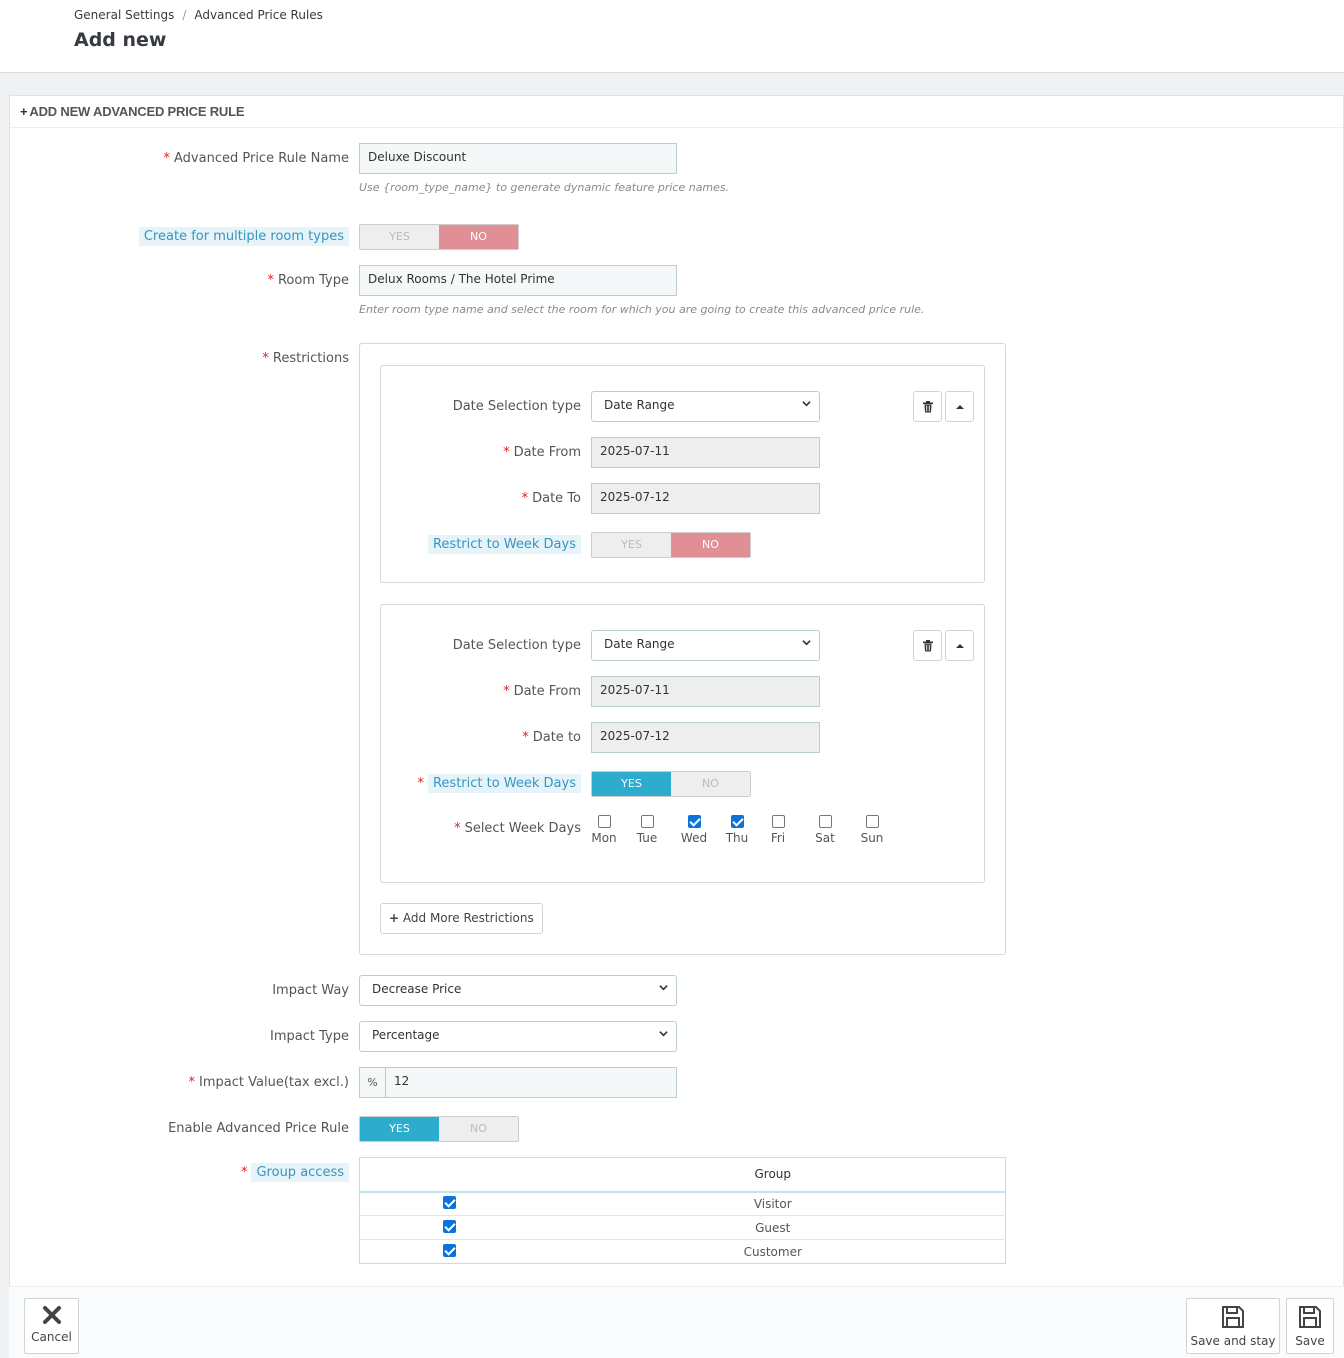  What do you see at coordinates (450, 1250) in the screenshot?
I see `group-checkbox-customer` at bounding box center [450, 1250].